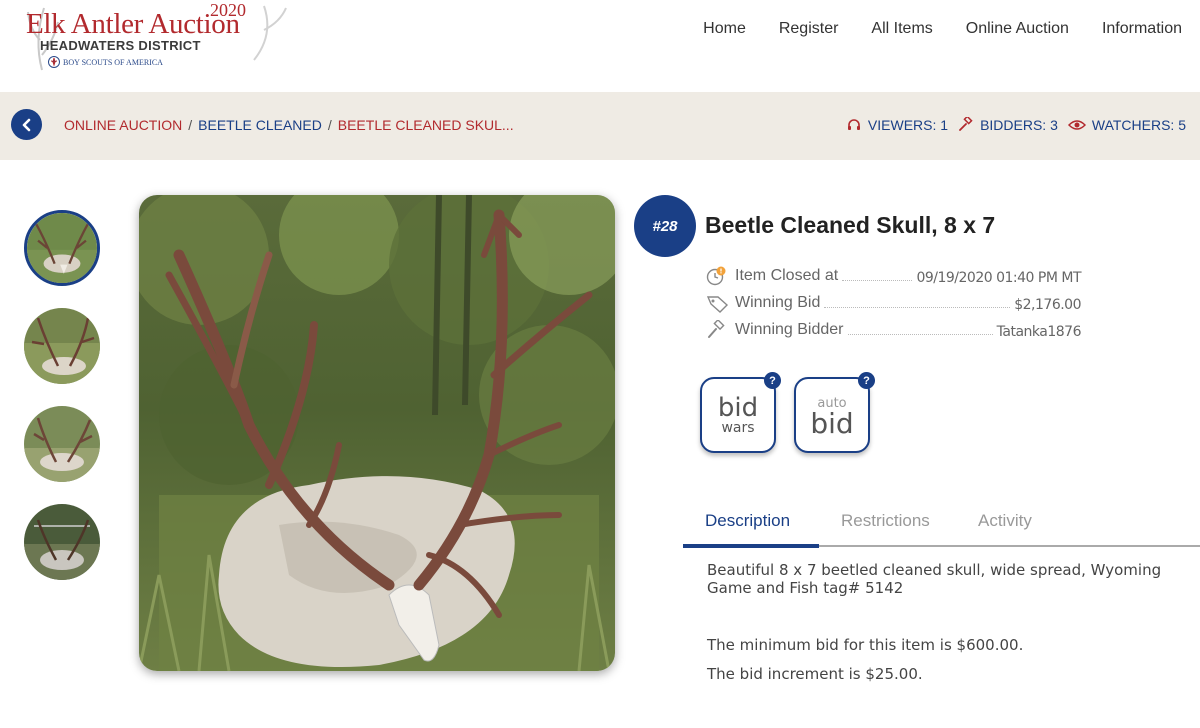 The width and height of the screenshot is (1200, 728). I want to click on winning-bid-label: Winning Bid, so click(778, 302).